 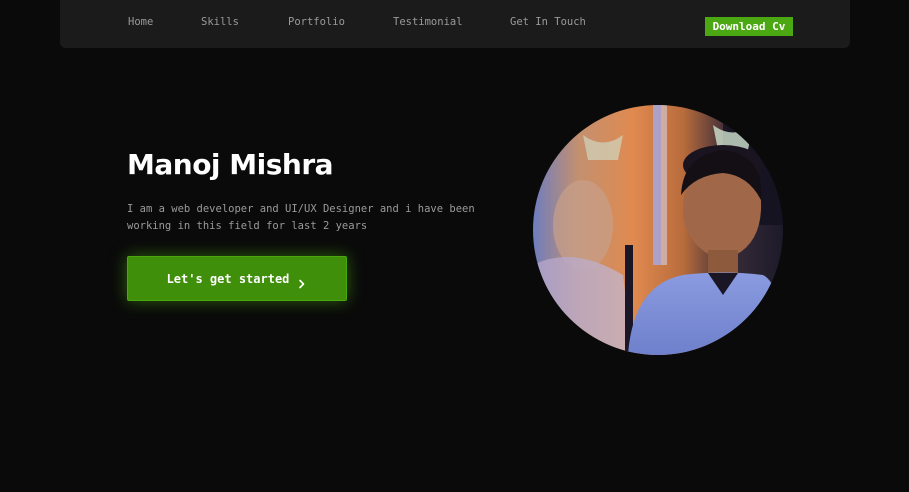 I want to click on get-started-label: Let's get started, so click(x=228, y=278).